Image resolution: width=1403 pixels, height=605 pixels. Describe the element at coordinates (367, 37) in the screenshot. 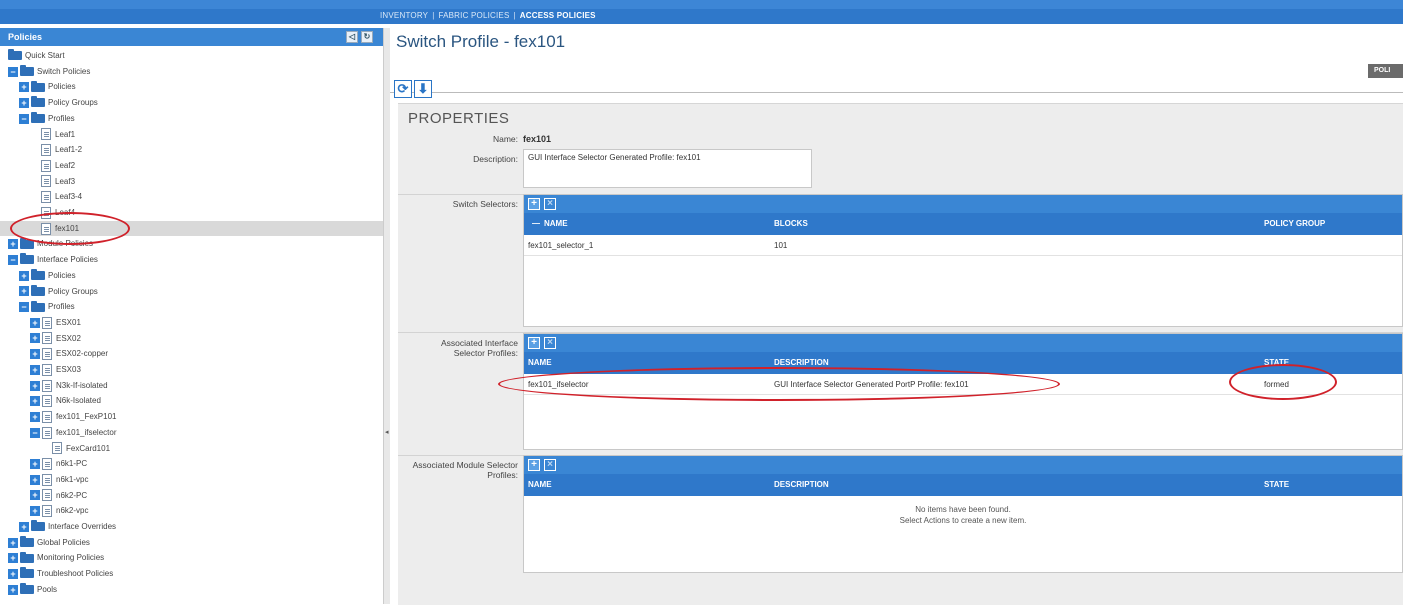

I see `refresh-tree-icon: ↻` at that location.